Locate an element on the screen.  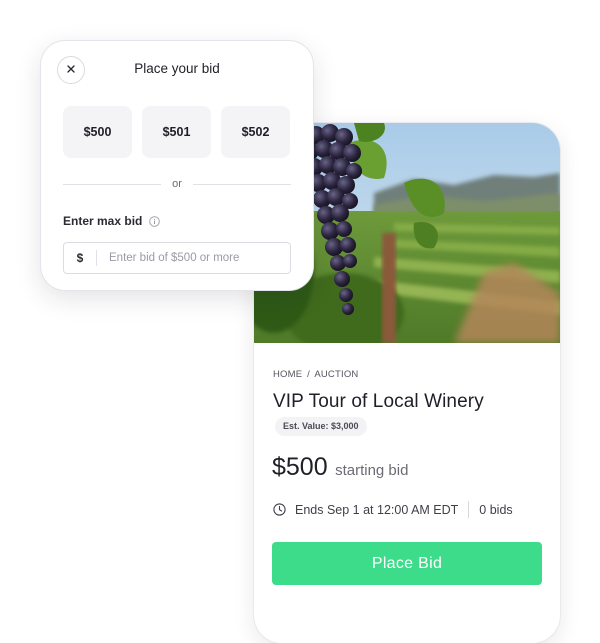
currency-symbol: $ is located at coordinates (80, 258).